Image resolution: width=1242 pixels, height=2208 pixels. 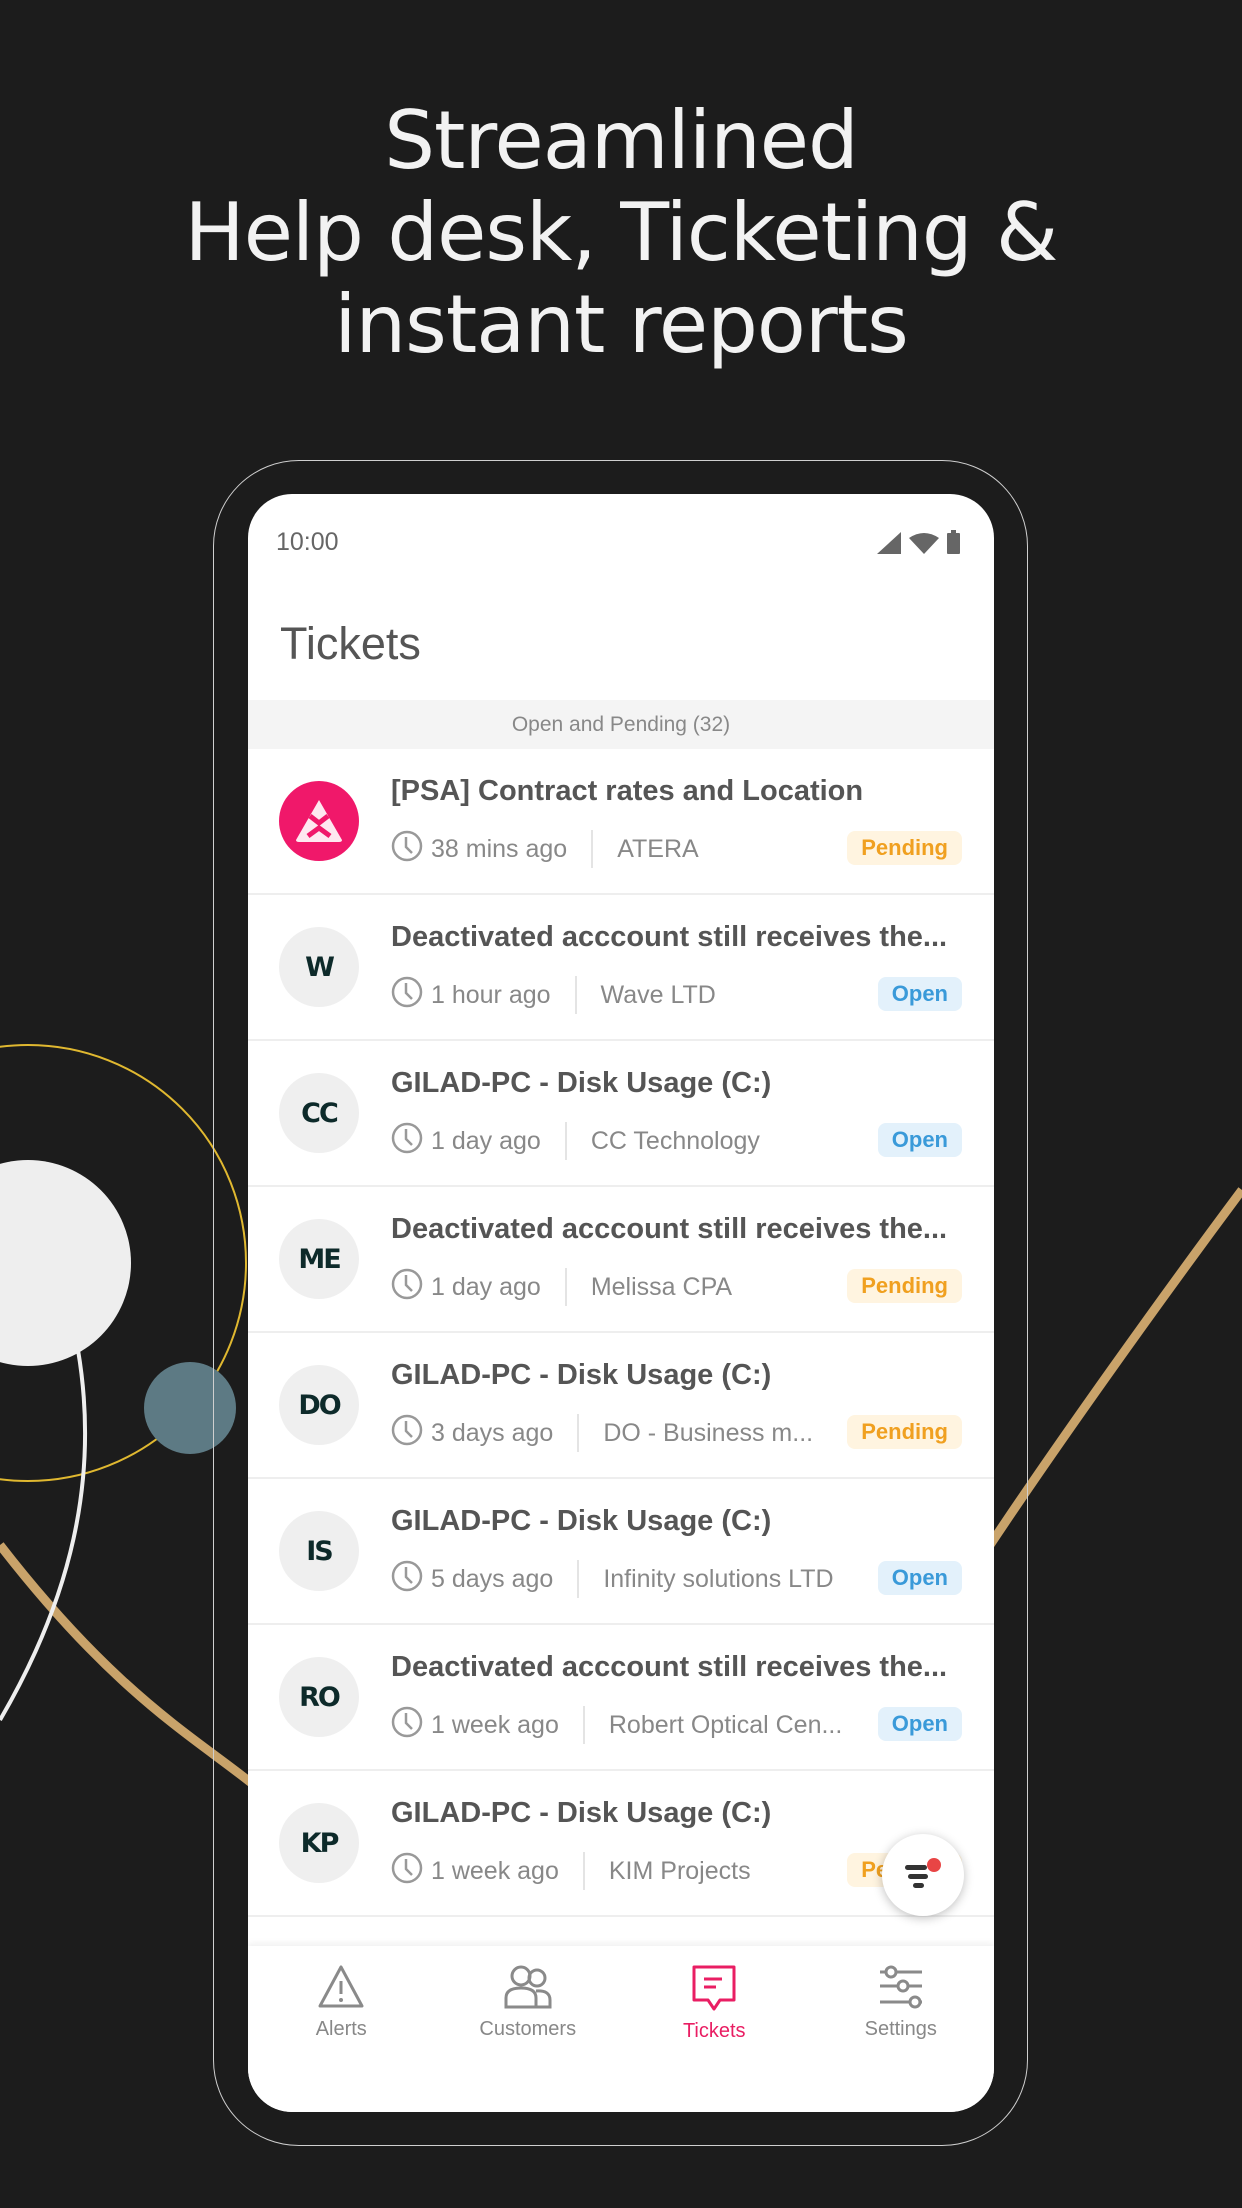 What do you see at coordinates (319, 1551) in the screenshot?
I see `avatar: IS` at bounding box center [319, 1551].